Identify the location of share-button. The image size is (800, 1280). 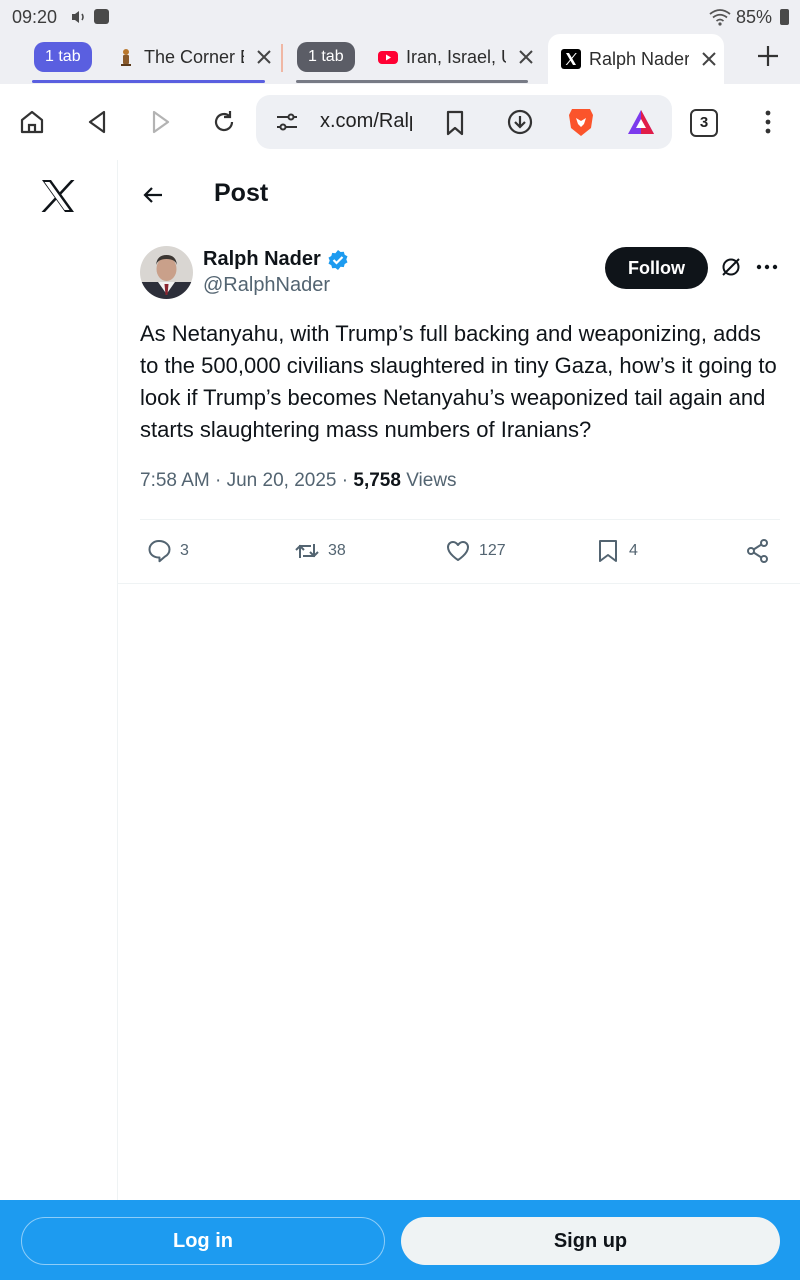
(758, 551).